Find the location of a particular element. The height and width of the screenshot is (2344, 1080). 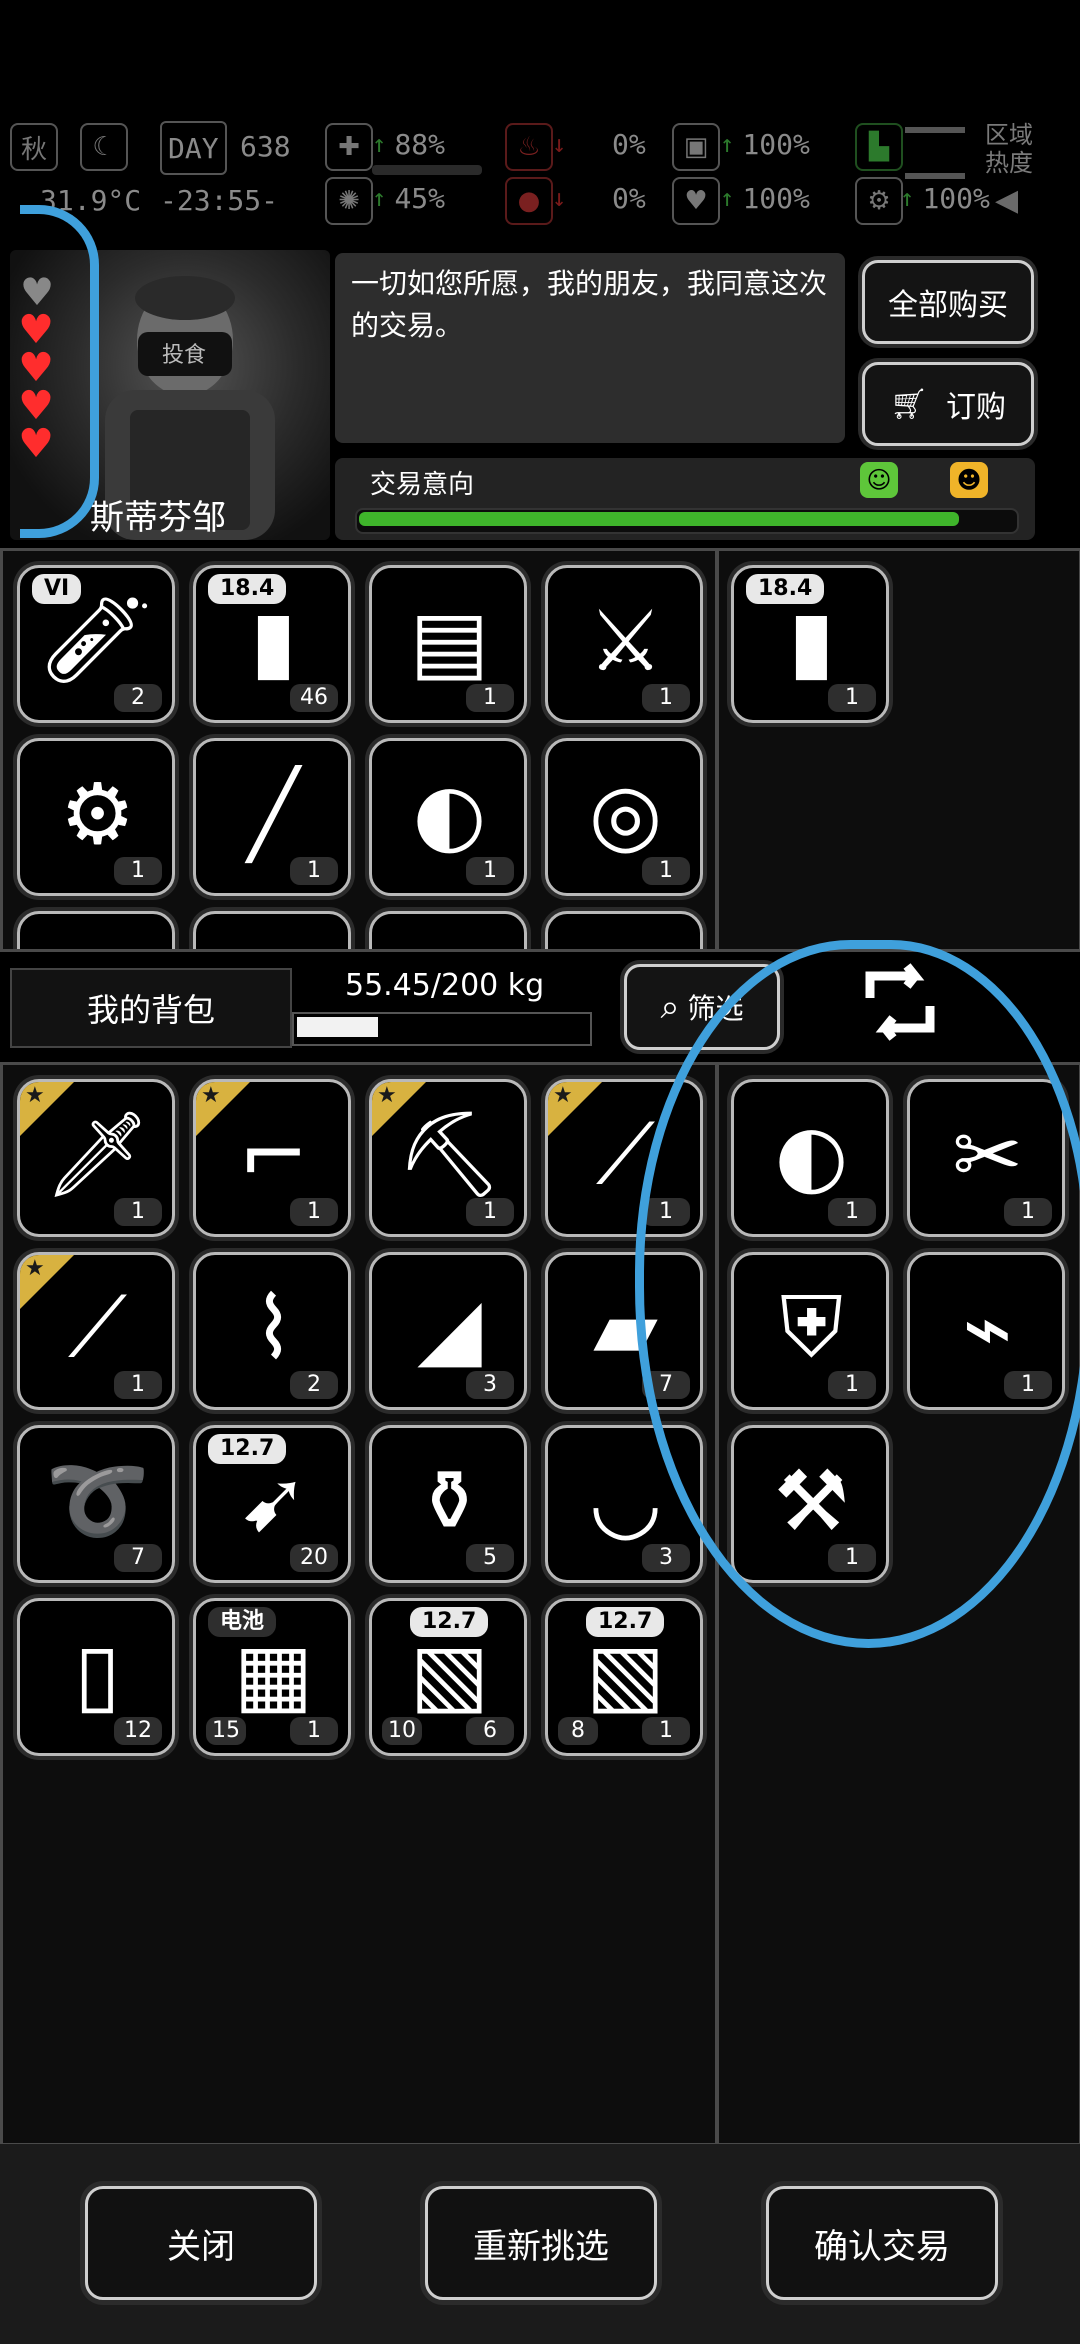

health-value: 88% is located at coordinates (420, 144).